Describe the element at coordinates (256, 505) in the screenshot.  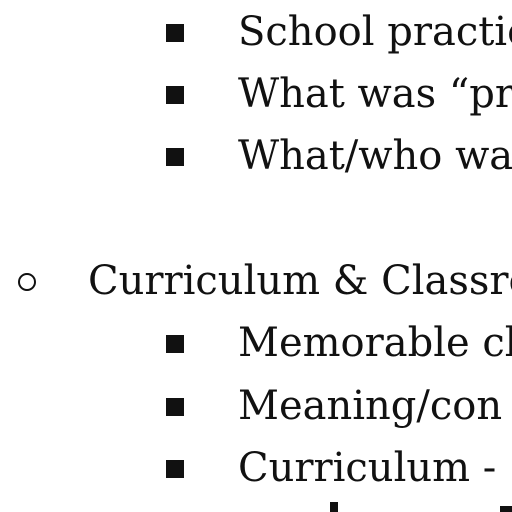
I see `cut-off-next-line` at that location.